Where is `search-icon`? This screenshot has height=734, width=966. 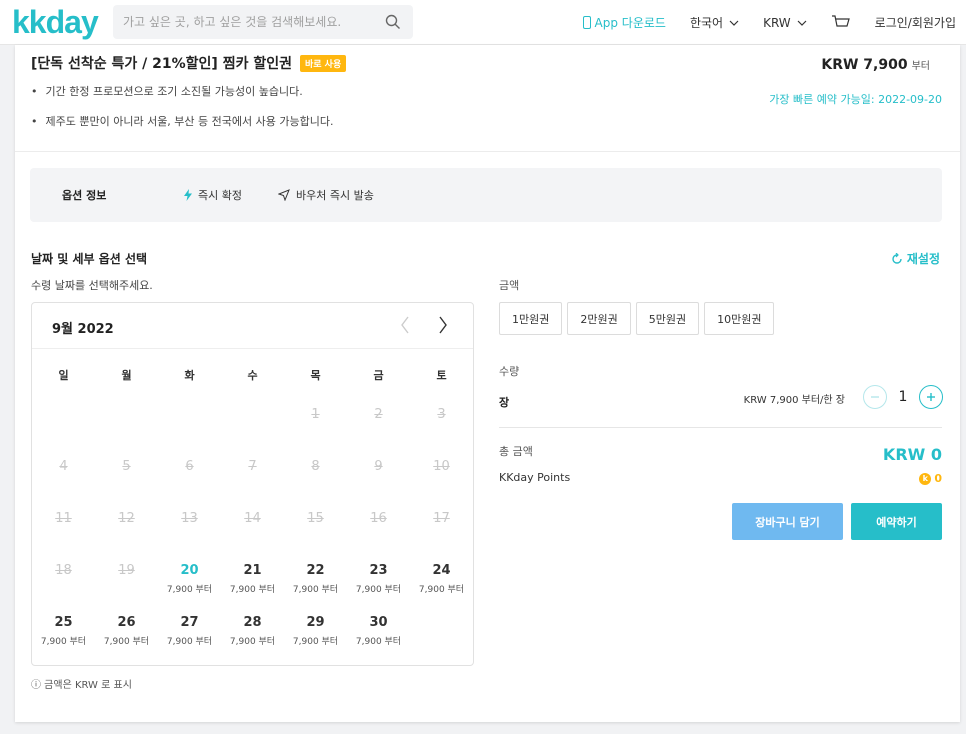 search-icon is located at coordinates (393, 22).